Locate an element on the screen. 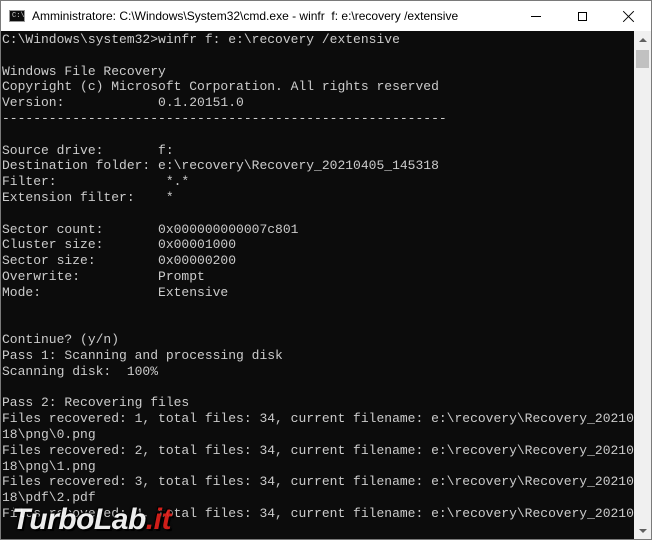  close-button is located at coordinates (628, 16).